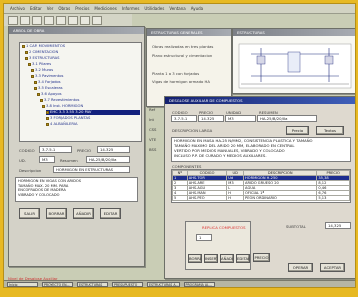 This screenshot has width=358, height=297. I want to click on tree-item-2: 2 CIMENTACION, so click(41, 52).